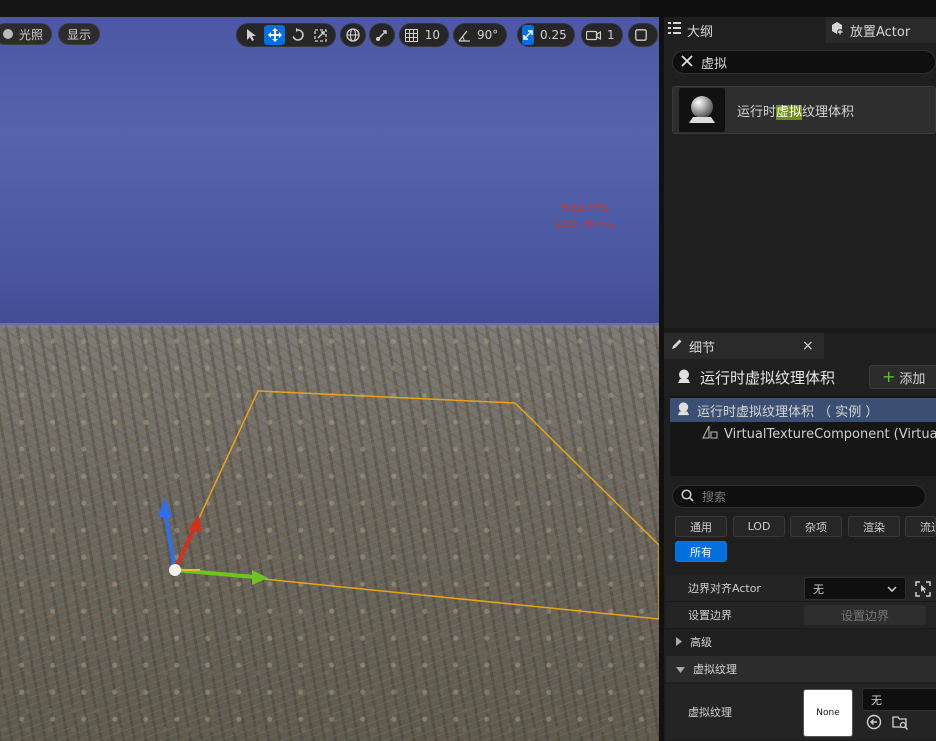 The width and height of the screenshot is (936, 741). I want to click on filter-all-label: 所有, so click(701, 552).